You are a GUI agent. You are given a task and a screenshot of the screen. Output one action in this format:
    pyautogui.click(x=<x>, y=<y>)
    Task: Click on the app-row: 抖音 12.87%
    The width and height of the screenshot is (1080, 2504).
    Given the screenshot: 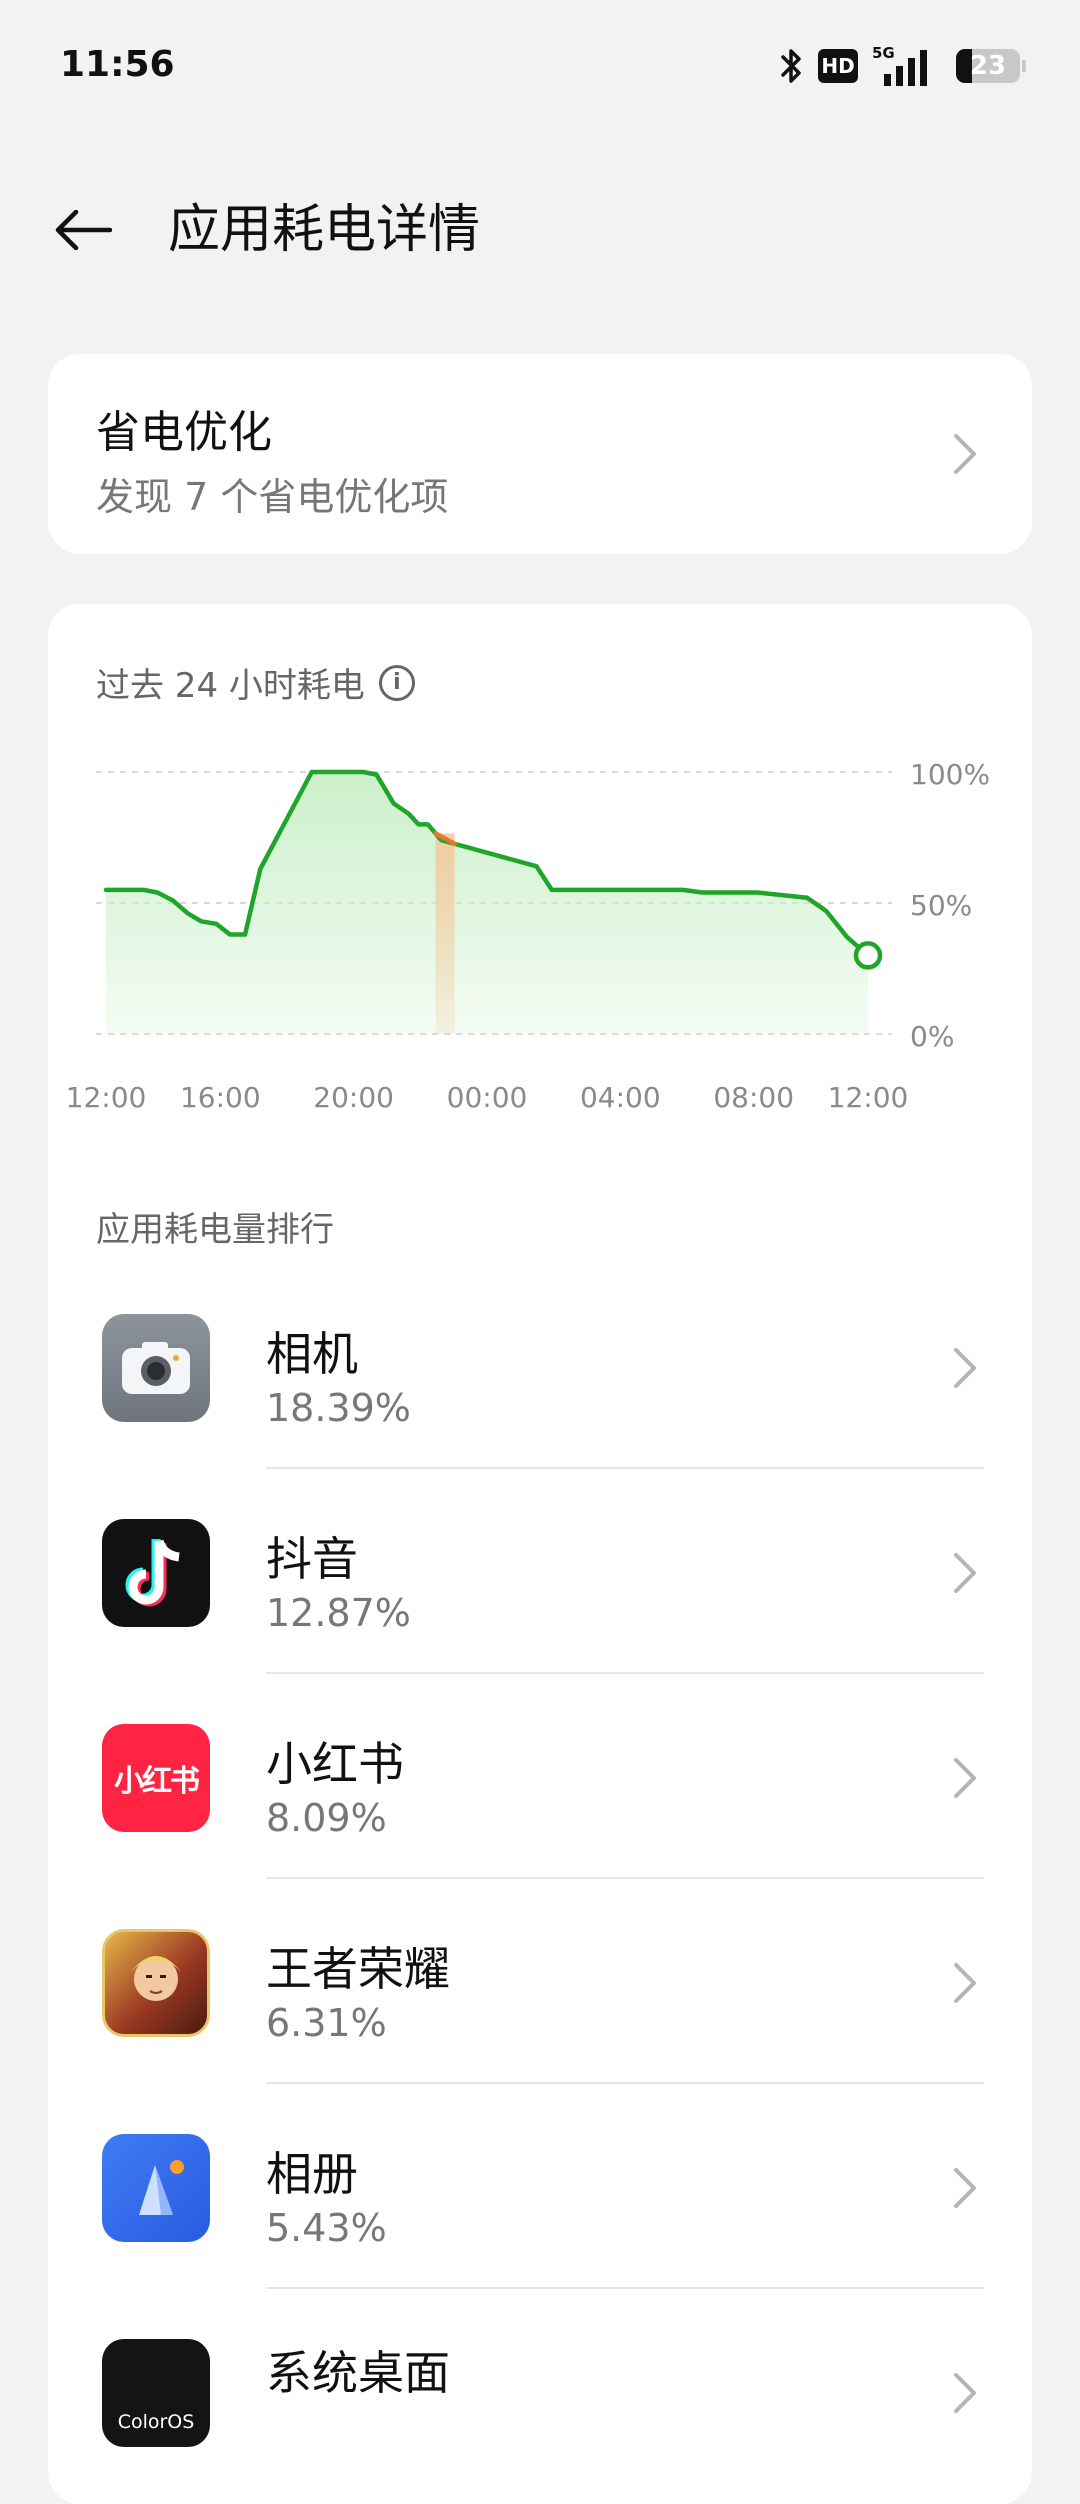 What is the action you would take?
    pyautogui.click(x=540, y=1571)
    